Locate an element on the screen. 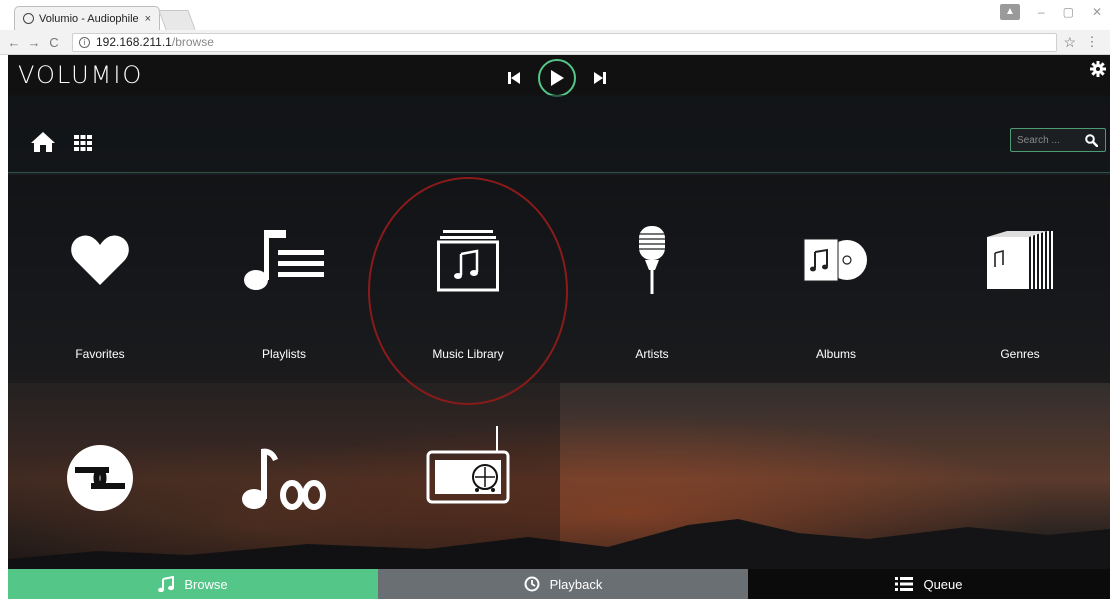 This screenshot has height=599, width=1110. tile-favorites: Favorites is located at coordinates (100, 279).